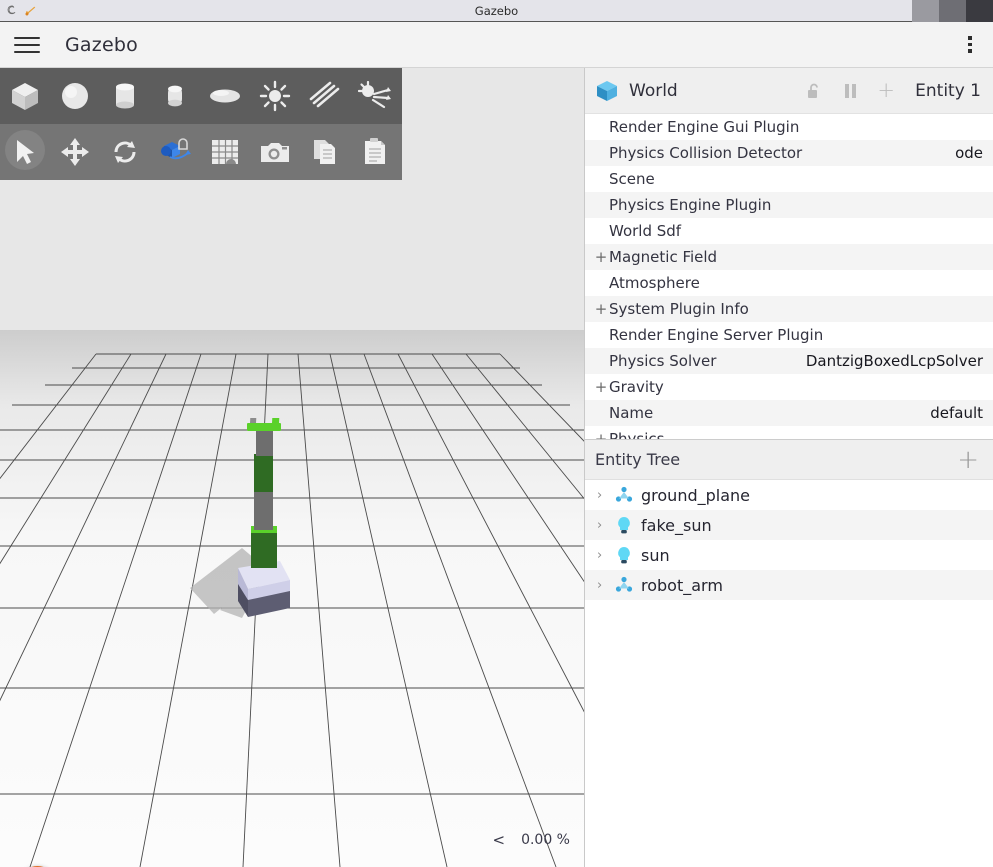 The height and width of the screenshot is (867, 993). What do you see at coordinates (789, 432) in the screenshot?
I see `property-row: + Physics` at bounding box center [789, 432].